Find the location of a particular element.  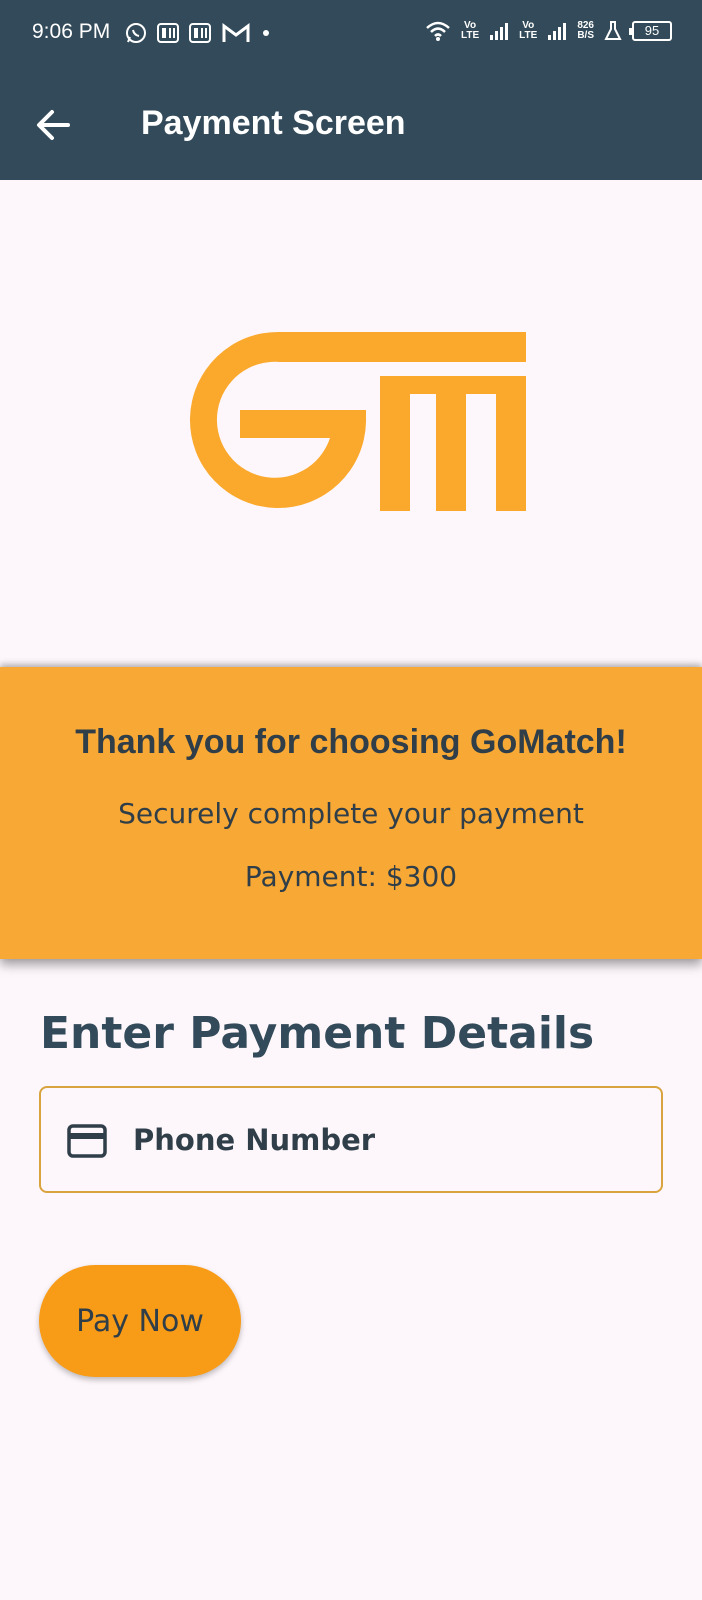

whatsapp-icon is located at coordinates (136, 33).